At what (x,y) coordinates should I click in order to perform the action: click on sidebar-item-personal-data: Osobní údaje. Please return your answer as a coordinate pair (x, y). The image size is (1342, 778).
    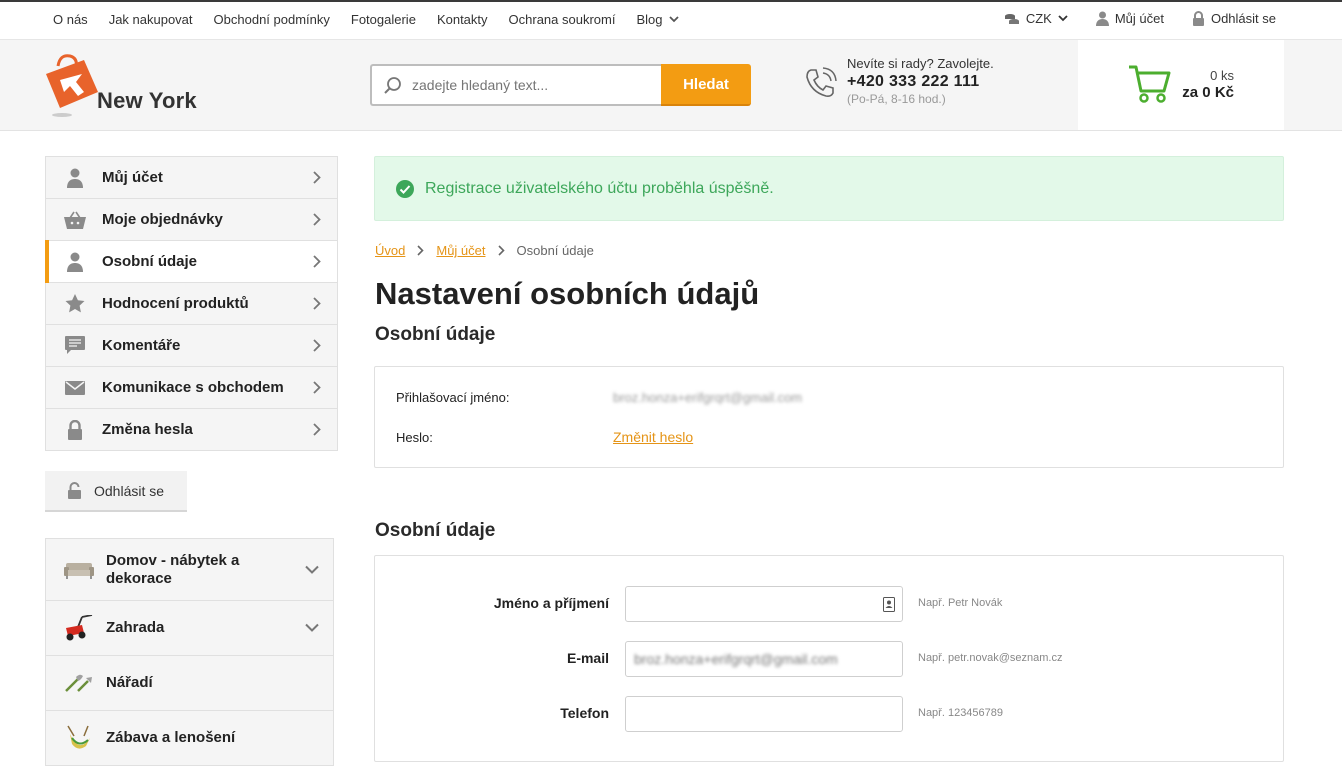
    Looking at the image, I should click on (191, 261).